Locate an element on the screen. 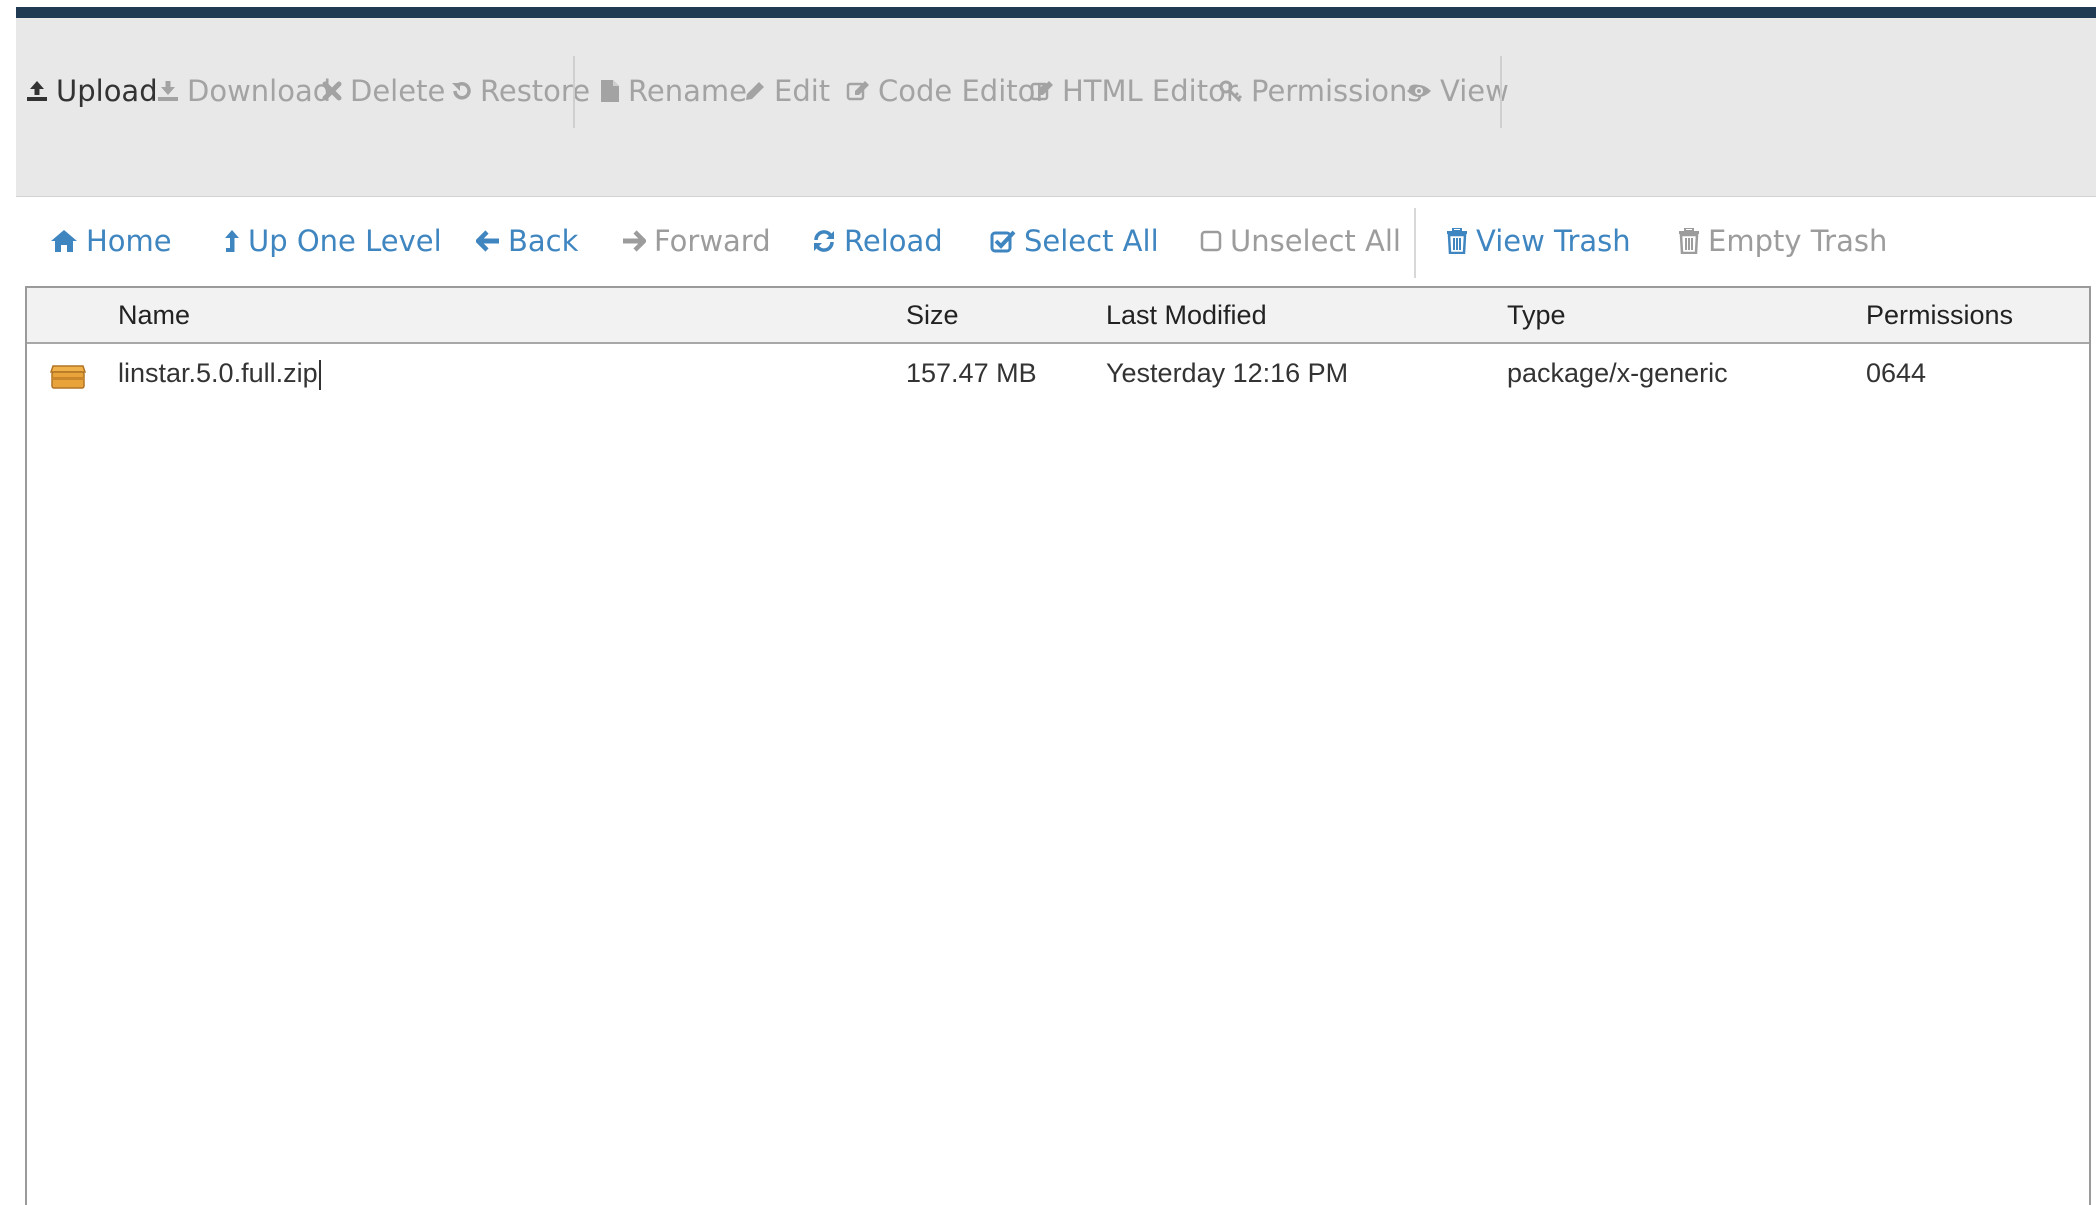 Image resolution: width=2096 pixels, height=1205 pixels. up-one-level-button: Up One Level is located at coordinates (333, 241).